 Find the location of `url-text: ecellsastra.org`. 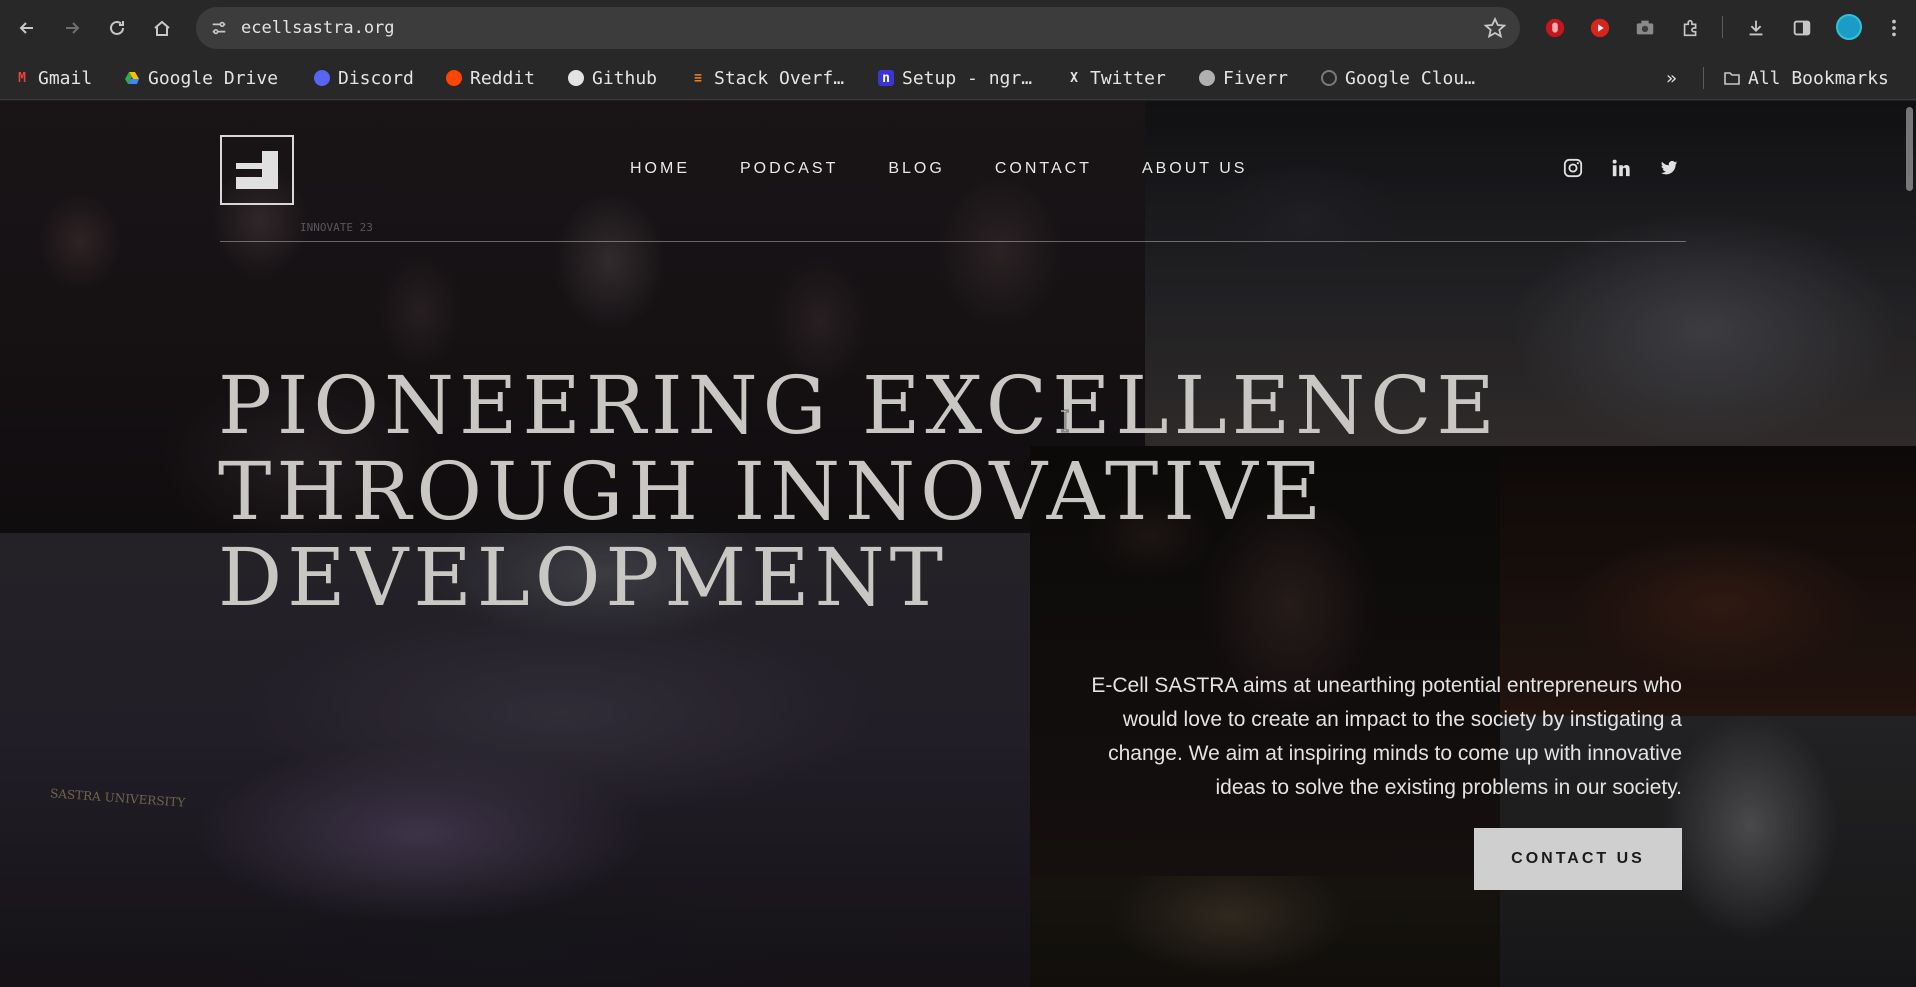

url-text: ecellsastra.org is located at coordinates (318, 28).